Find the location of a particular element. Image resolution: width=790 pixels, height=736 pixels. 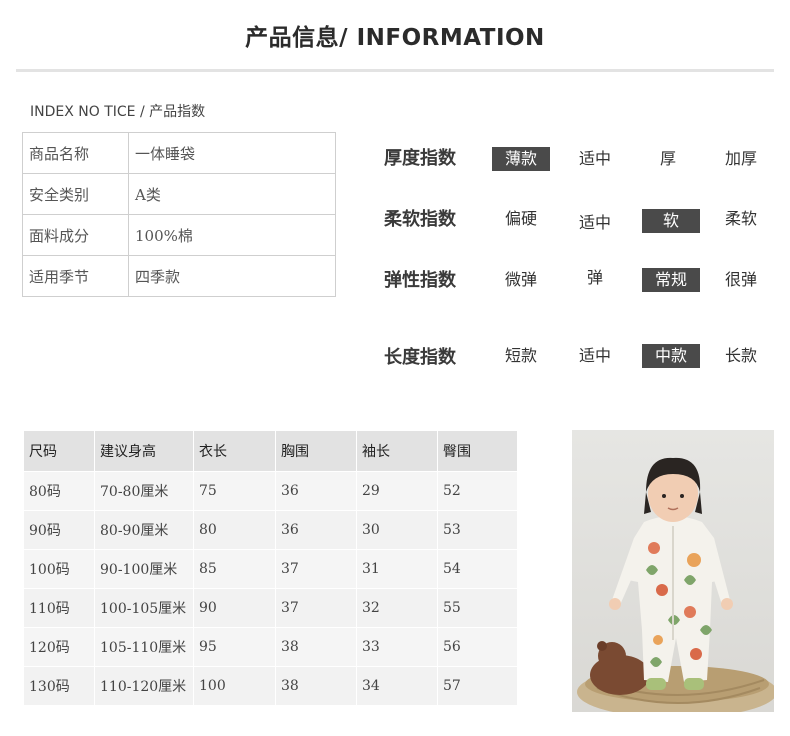

table-row: 100码 90-100厘米 85 37 31 54 is located at coordinates (270, 569).